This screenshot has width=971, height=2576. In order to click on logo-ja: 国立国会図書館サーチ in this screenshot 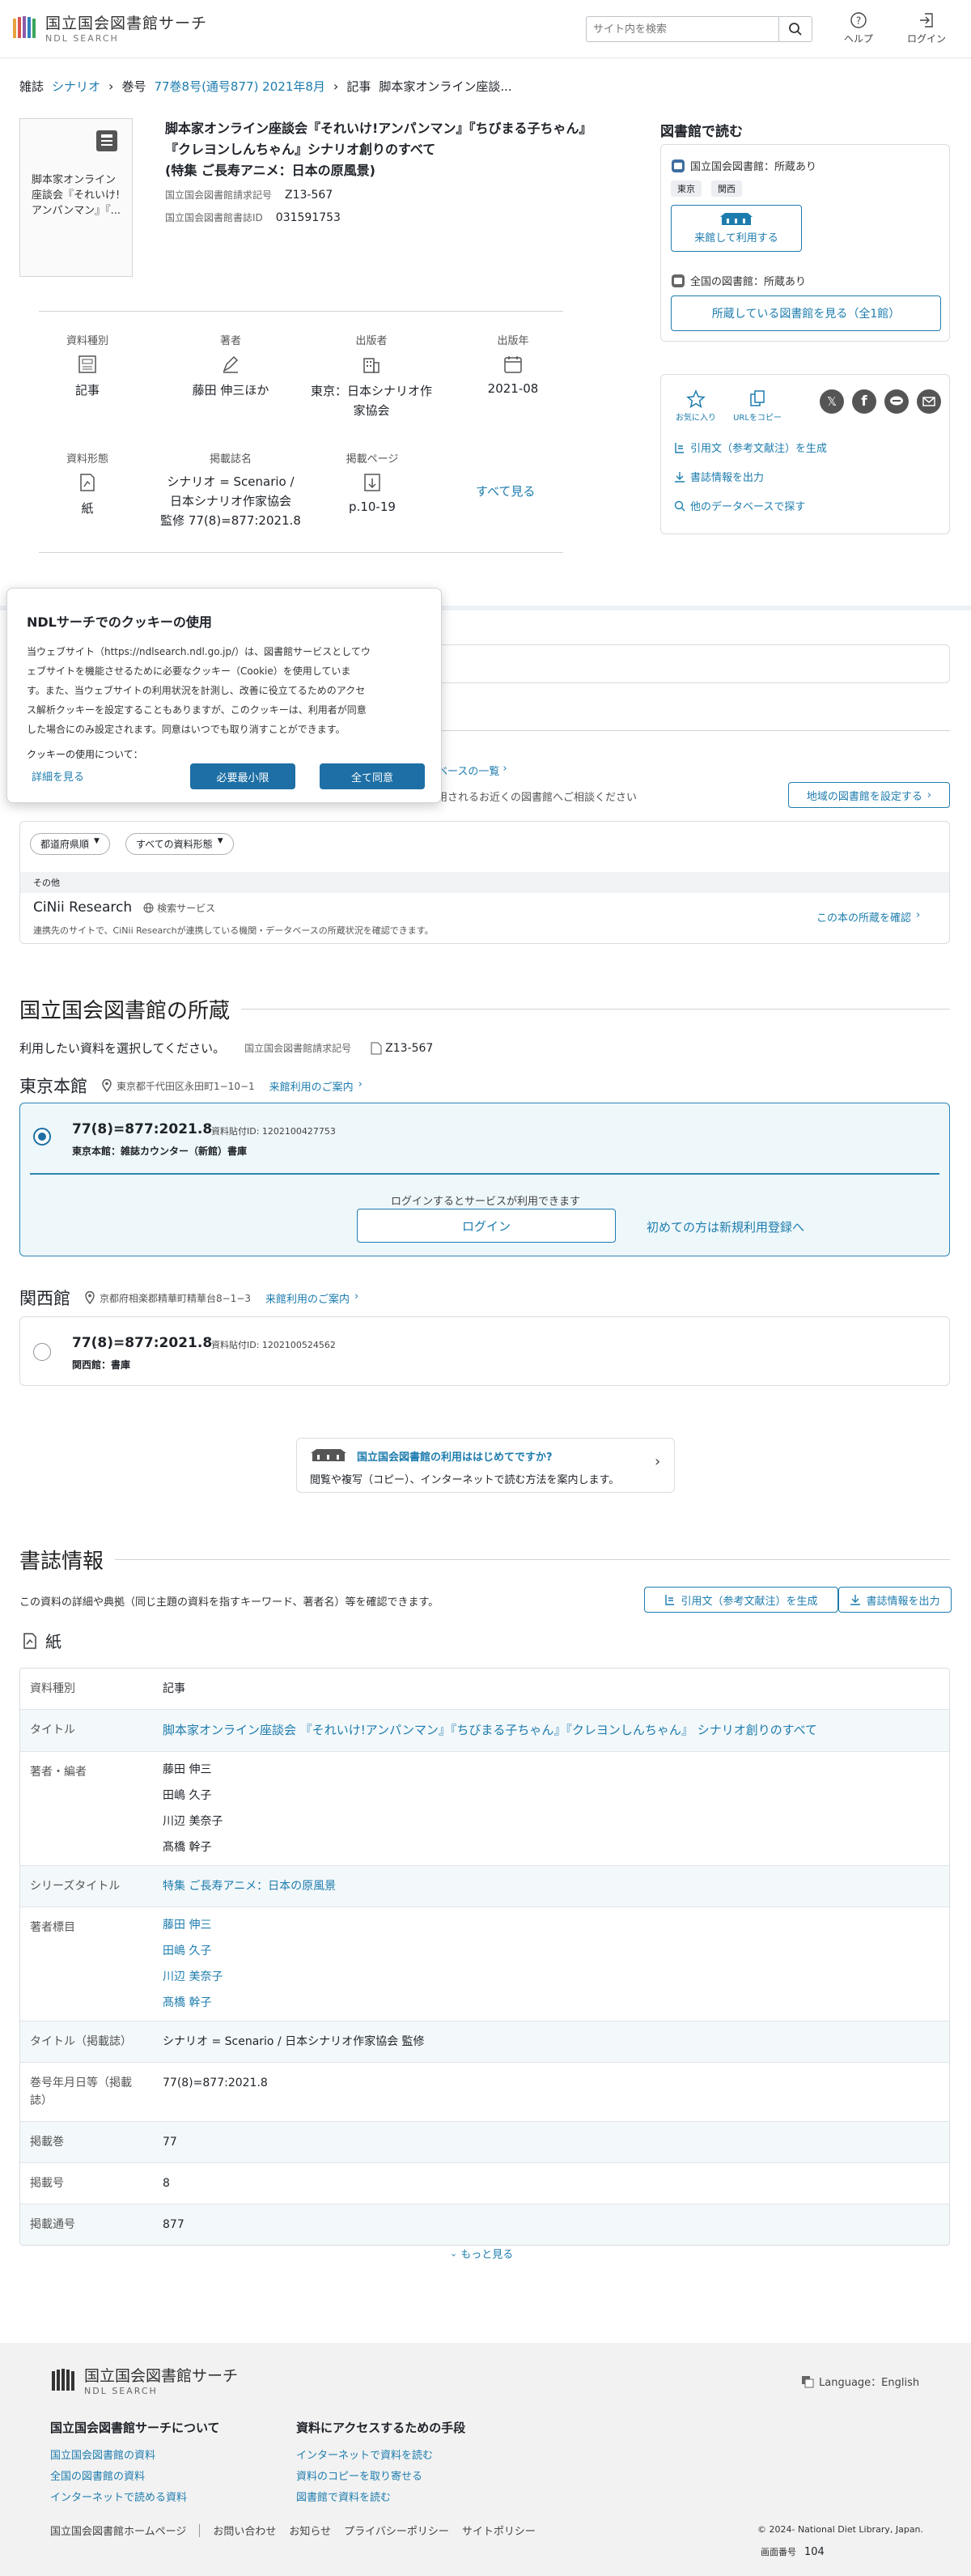, I will do `click(127, 24)`.